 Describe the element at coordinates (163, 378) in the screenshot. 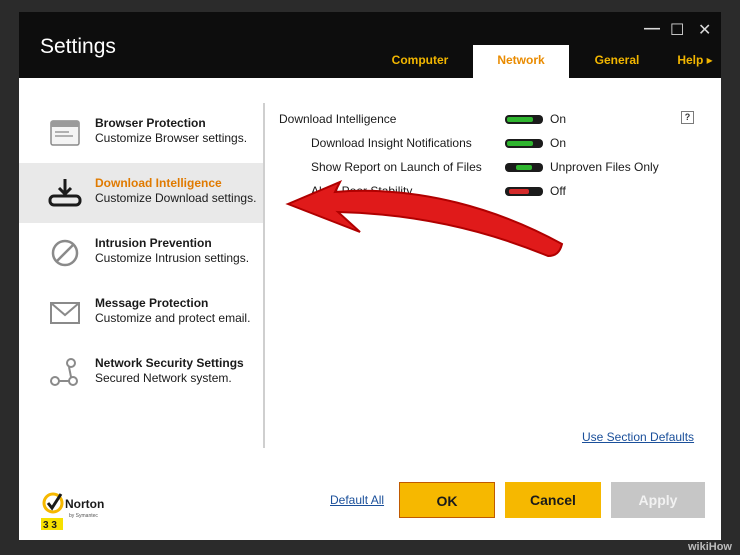

I see `sidebar-item-subtitle: Secured Network system.` at that location.